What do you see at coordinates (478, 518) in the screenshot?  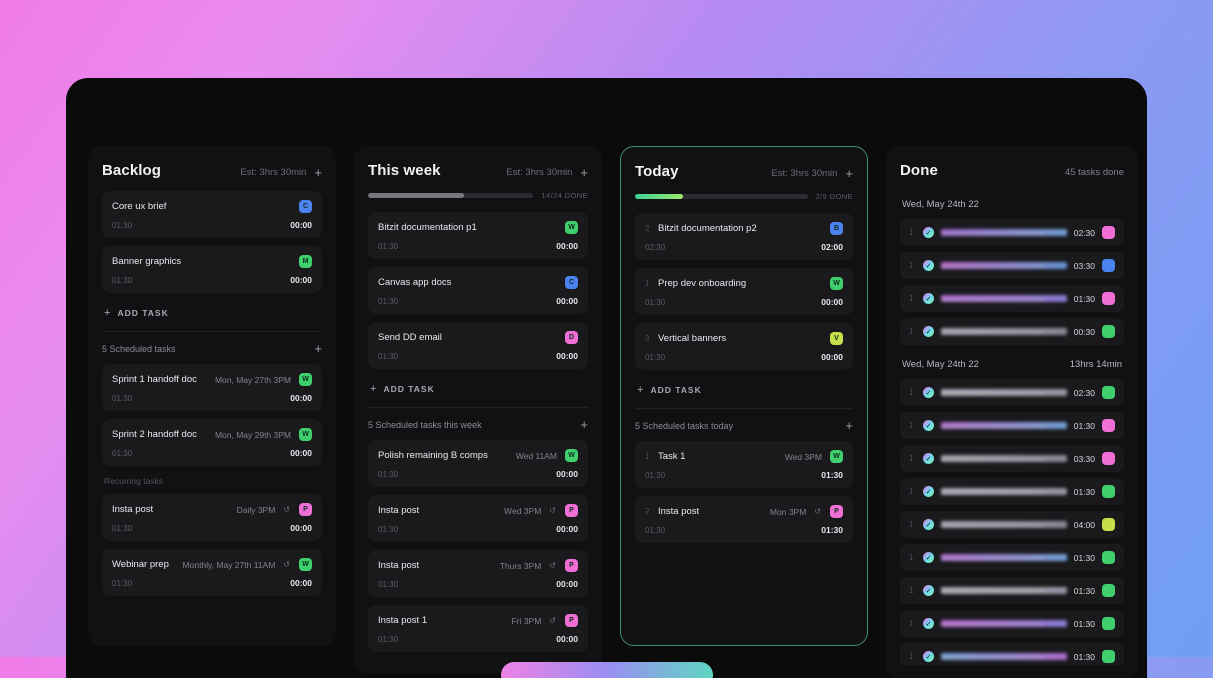 I see `scheduled-task-row: Insta post Wed 3PM ↺ P 01:30 00:00` at bounding box center [478, 518].